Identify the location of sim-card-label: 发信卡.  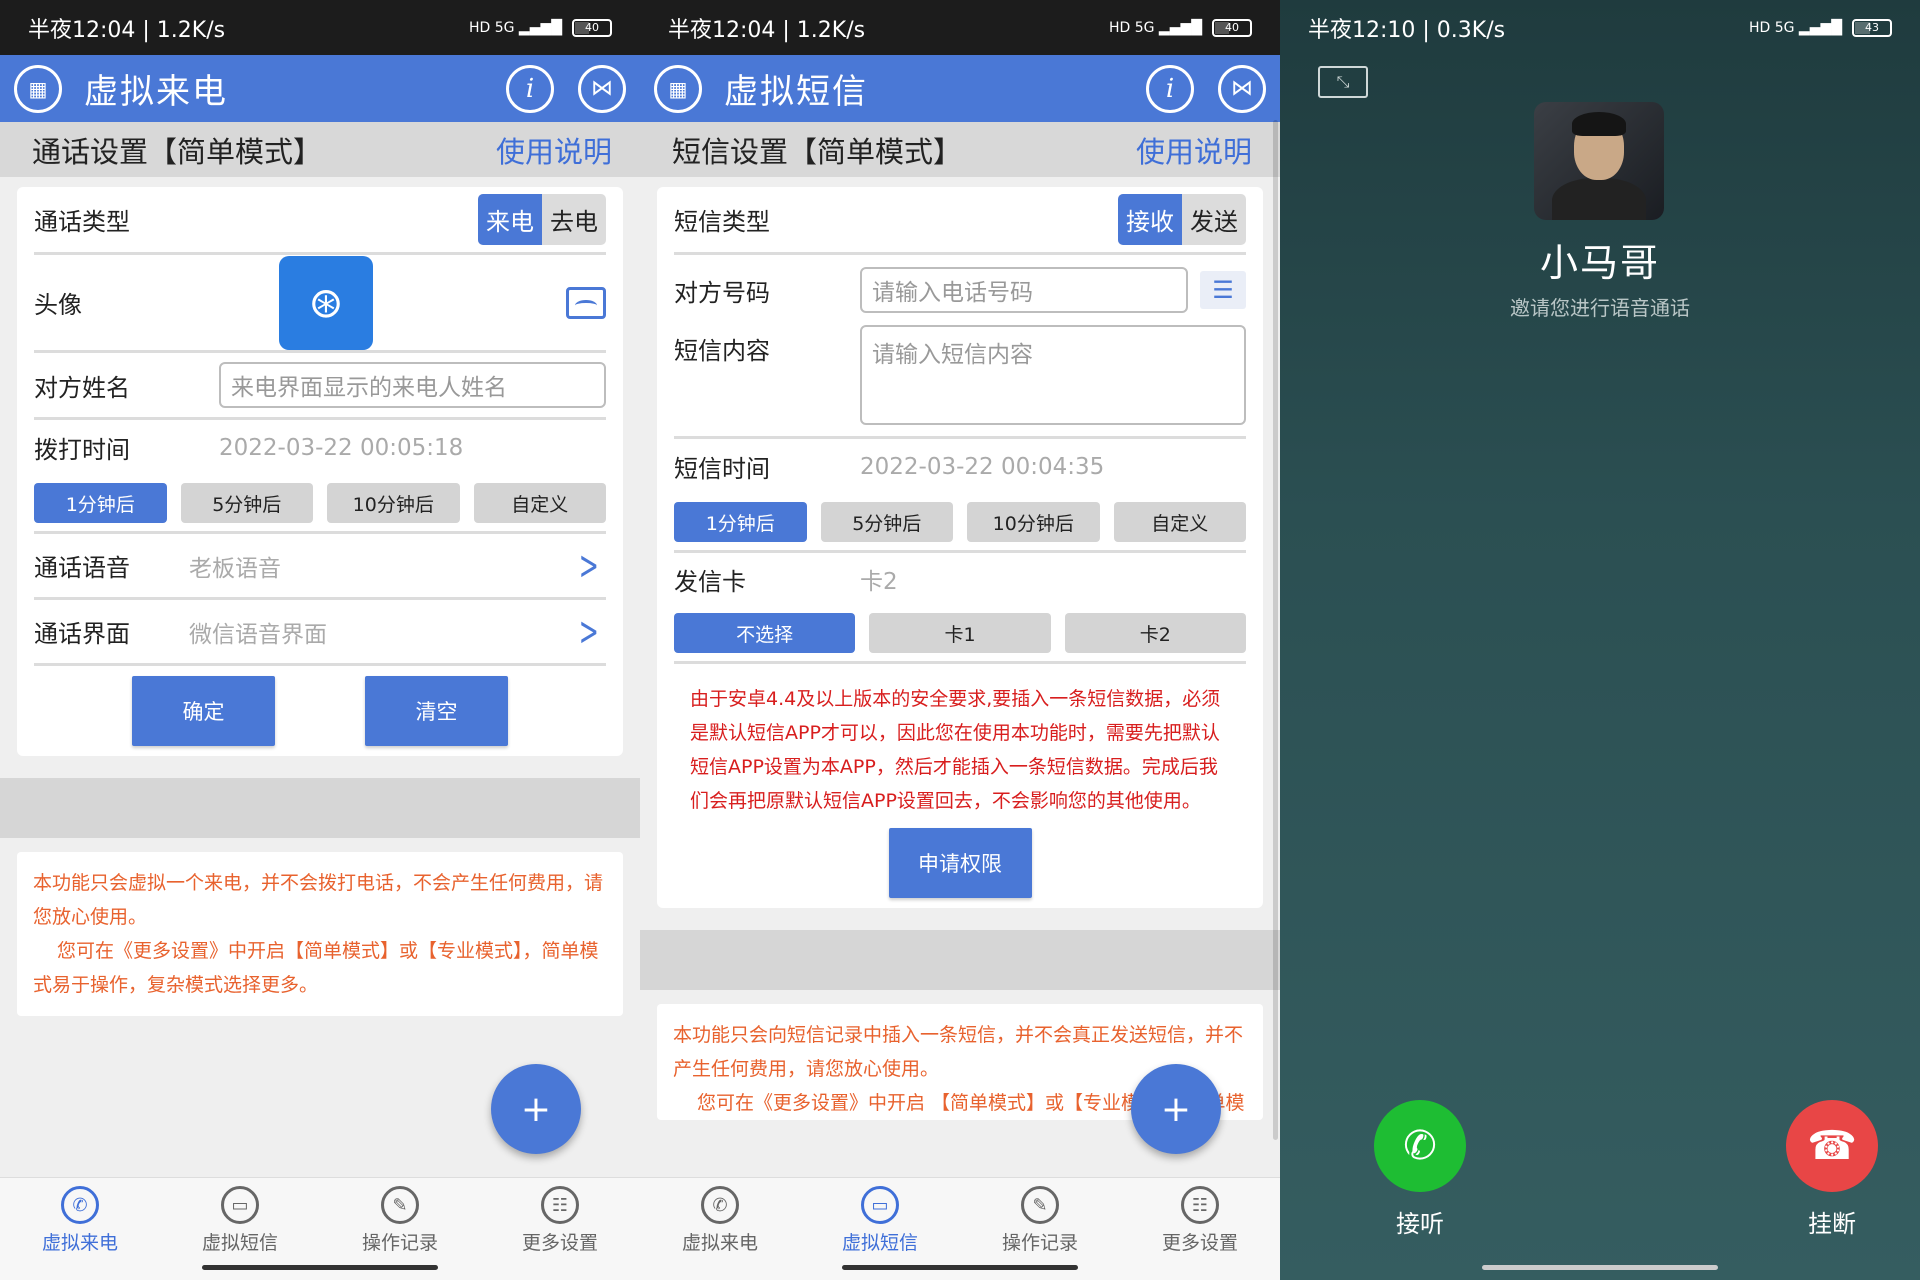
(710, 581).